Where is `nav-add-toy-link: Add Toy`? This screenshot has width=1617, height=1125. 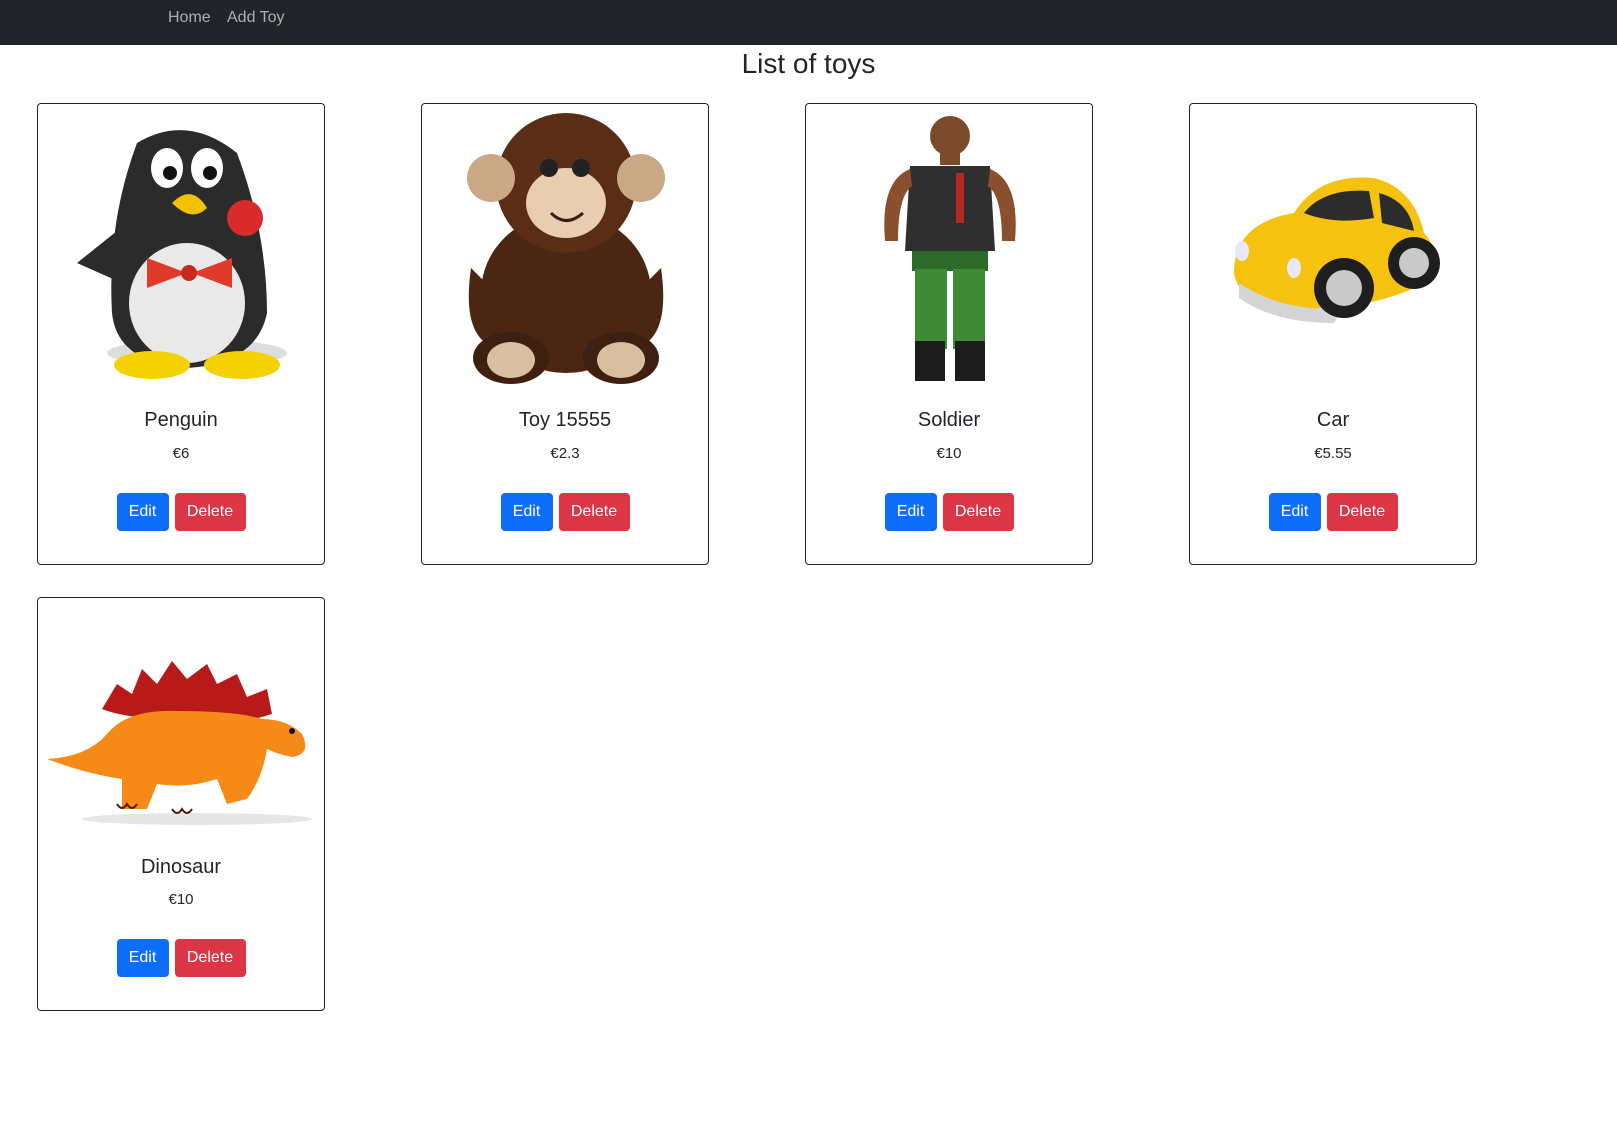 nav-add-toy-link: Add Toy is located at coordinates (256, 18).